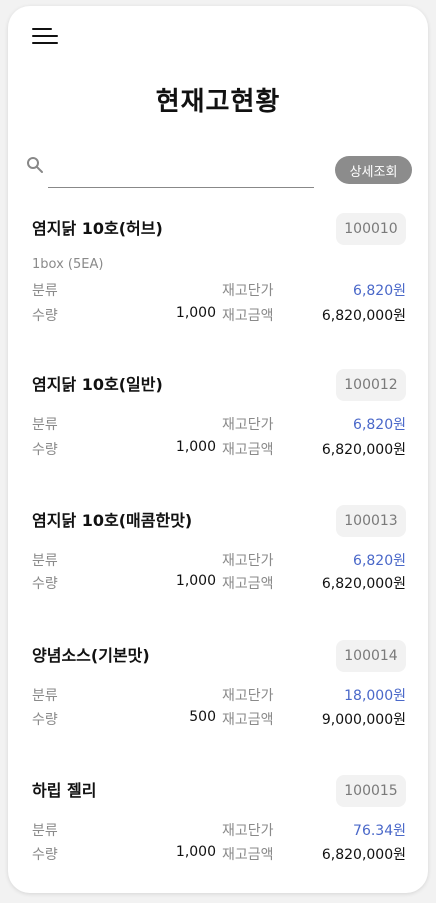 The width and height of the screenshot is (436, 903). What do you see at coordinates (91, 655) in the screenshot?
I see `item-name: 양념소스(기본맛)` at bounding box center [91, 655].